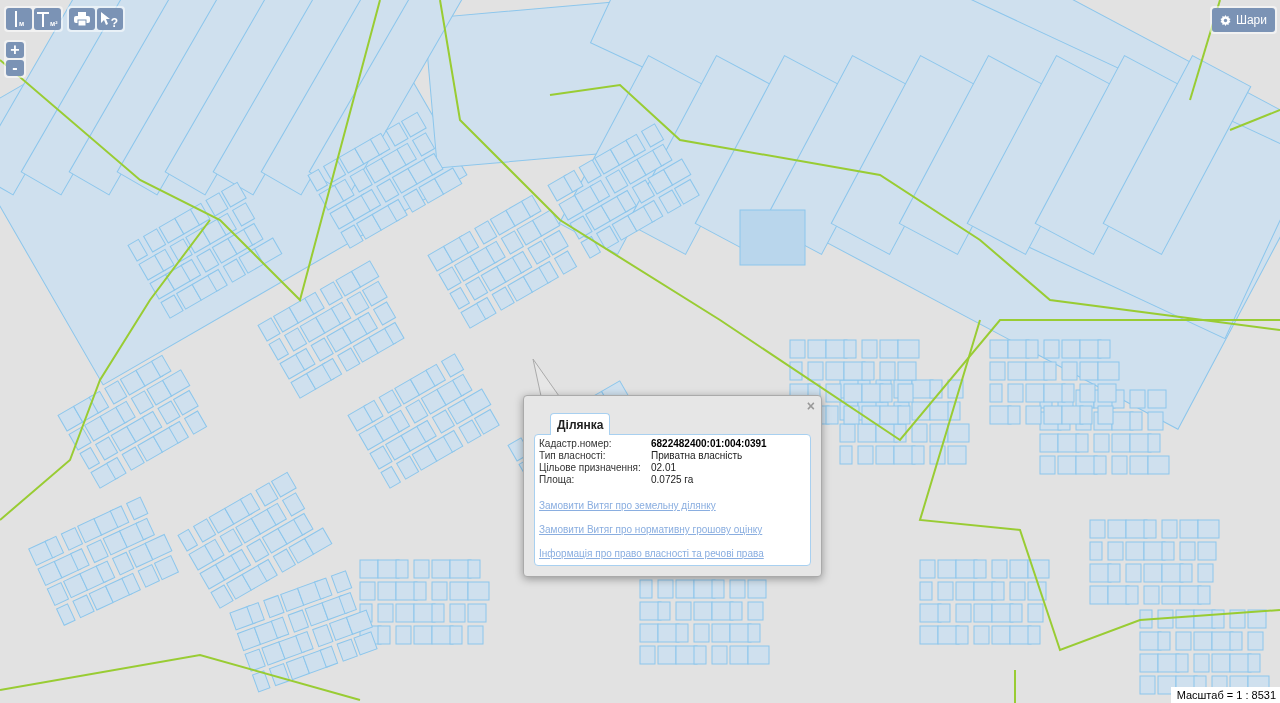 This screenshot has width=1280, height=703. What do you see at coordinates (1243, 20) in the screenshot?
I see `layers-button: Шари` at bounding box center [1243, 20].